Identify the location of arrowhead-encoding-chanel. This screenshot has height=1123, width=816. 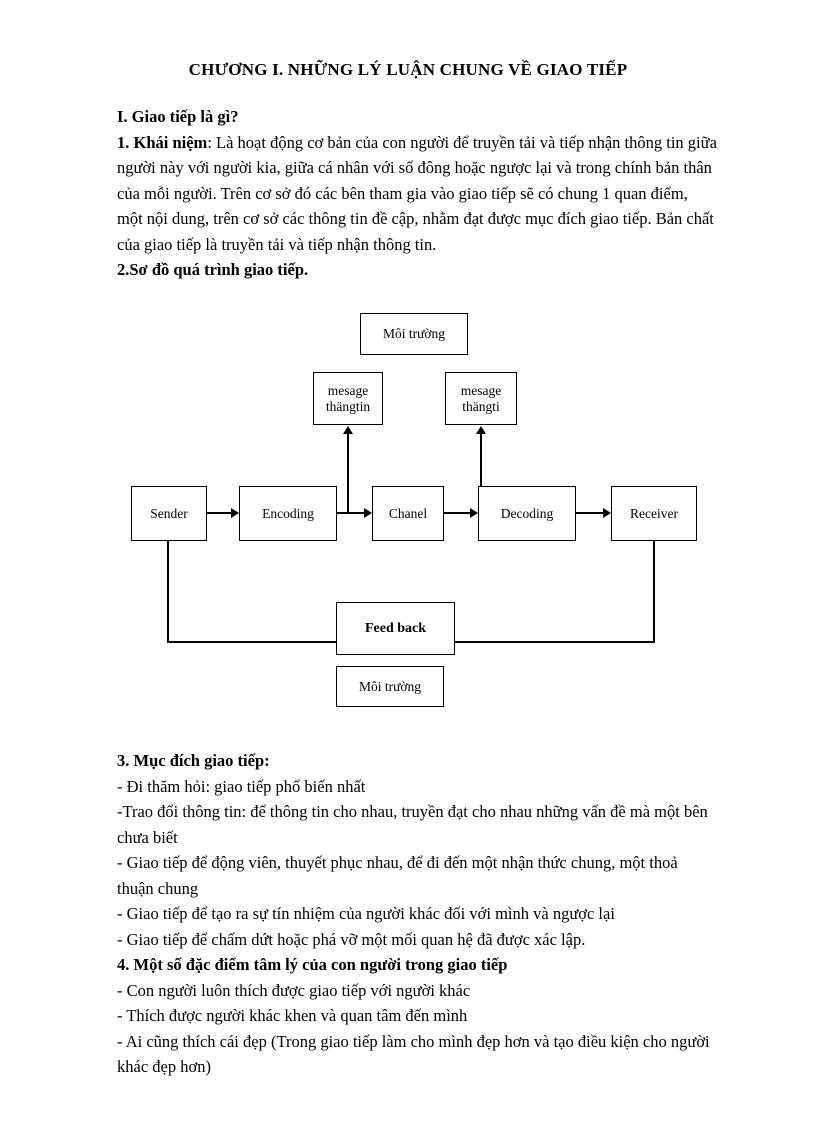
(368, 513).